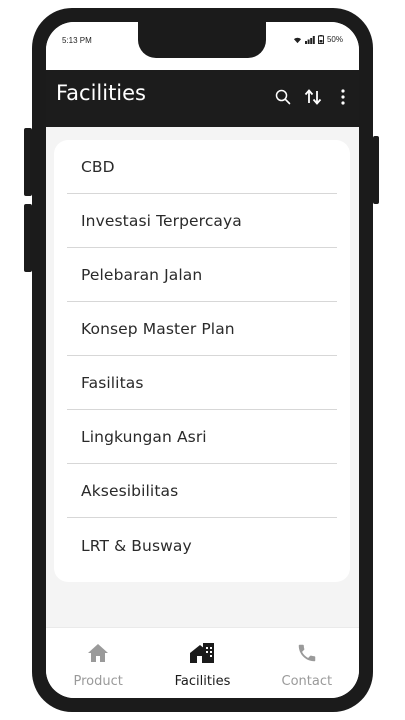  Describe the element at coordinates (334, 39) in the screenshot. I see `battery-percent: 50%` at that location.